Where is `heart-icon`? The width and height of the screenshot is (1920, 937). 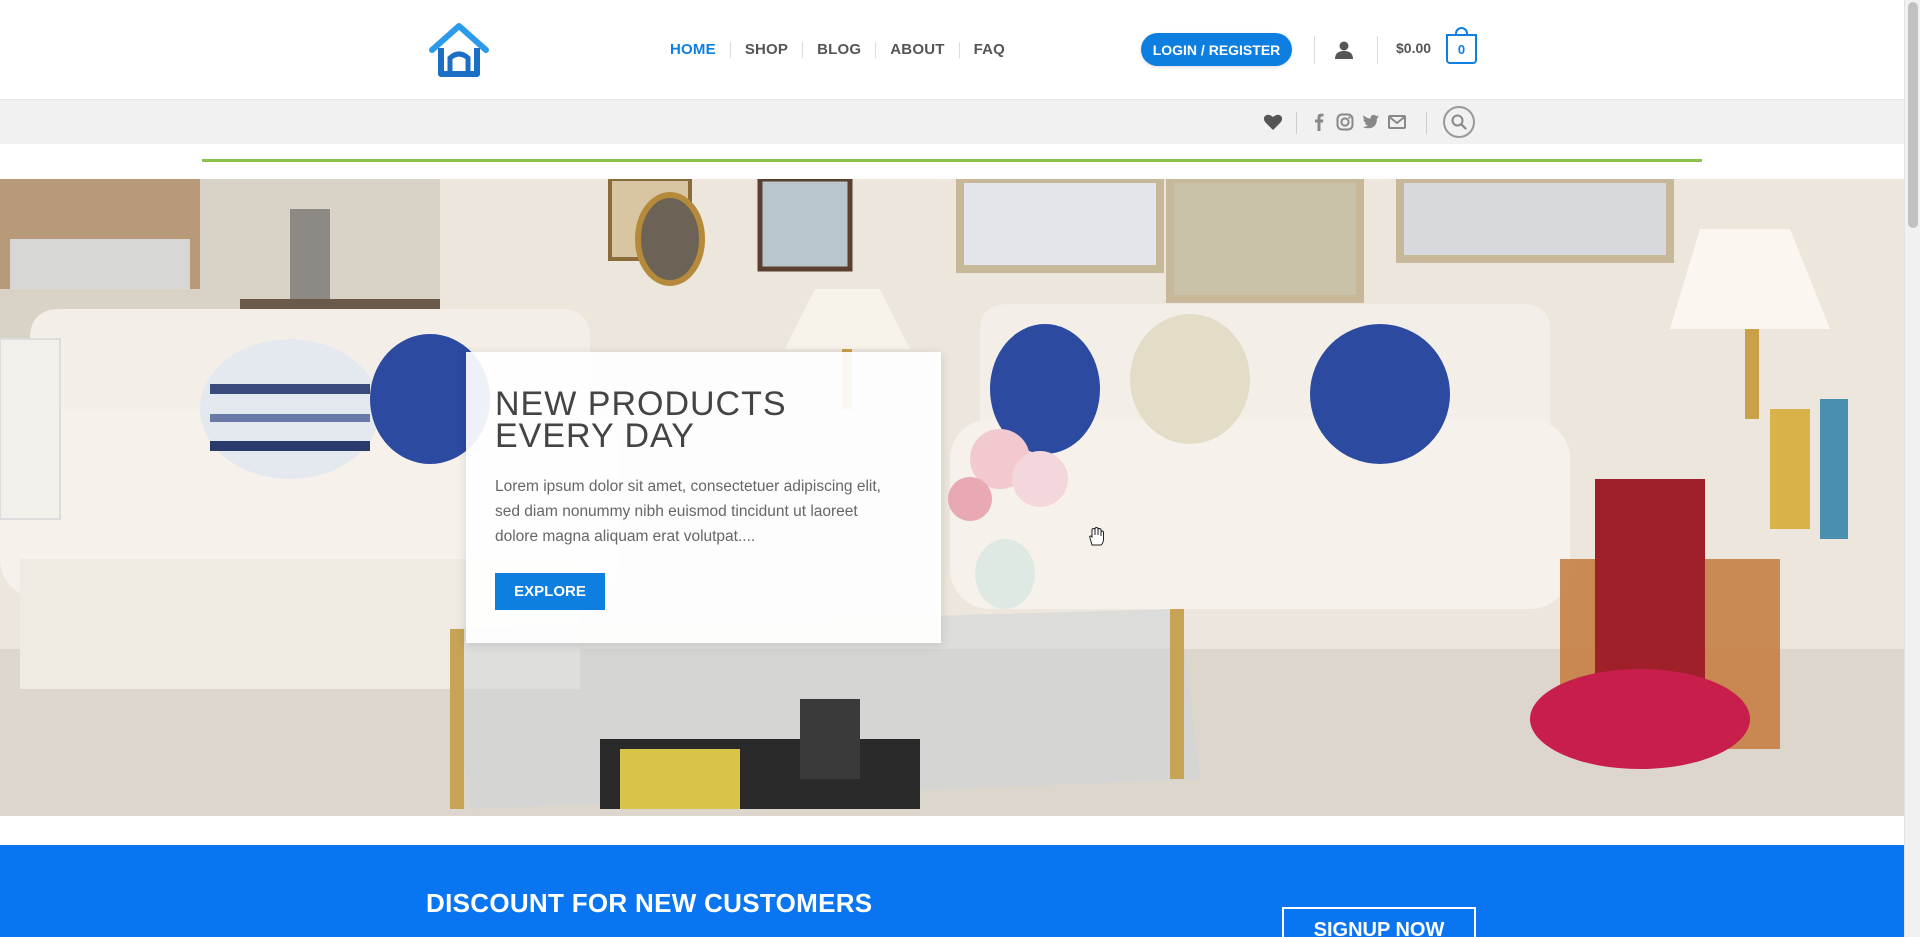 heart-icon is located at coordinates (1273, 124).